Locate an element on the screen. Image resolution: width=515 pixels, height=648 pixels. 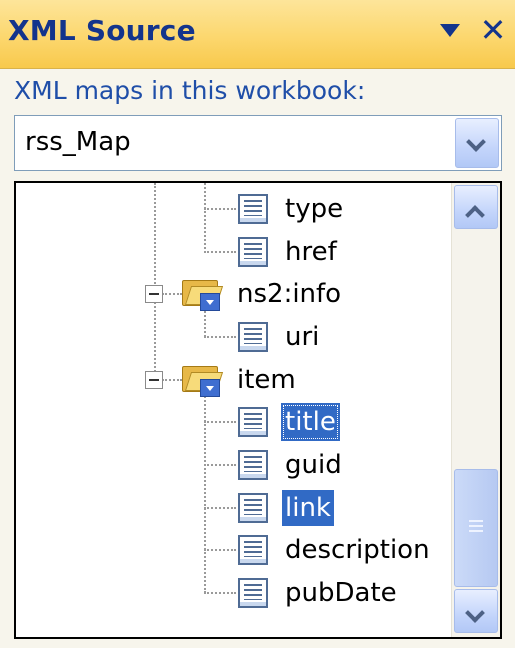
tree-node-label: uri is located at coordinates (302, 337).